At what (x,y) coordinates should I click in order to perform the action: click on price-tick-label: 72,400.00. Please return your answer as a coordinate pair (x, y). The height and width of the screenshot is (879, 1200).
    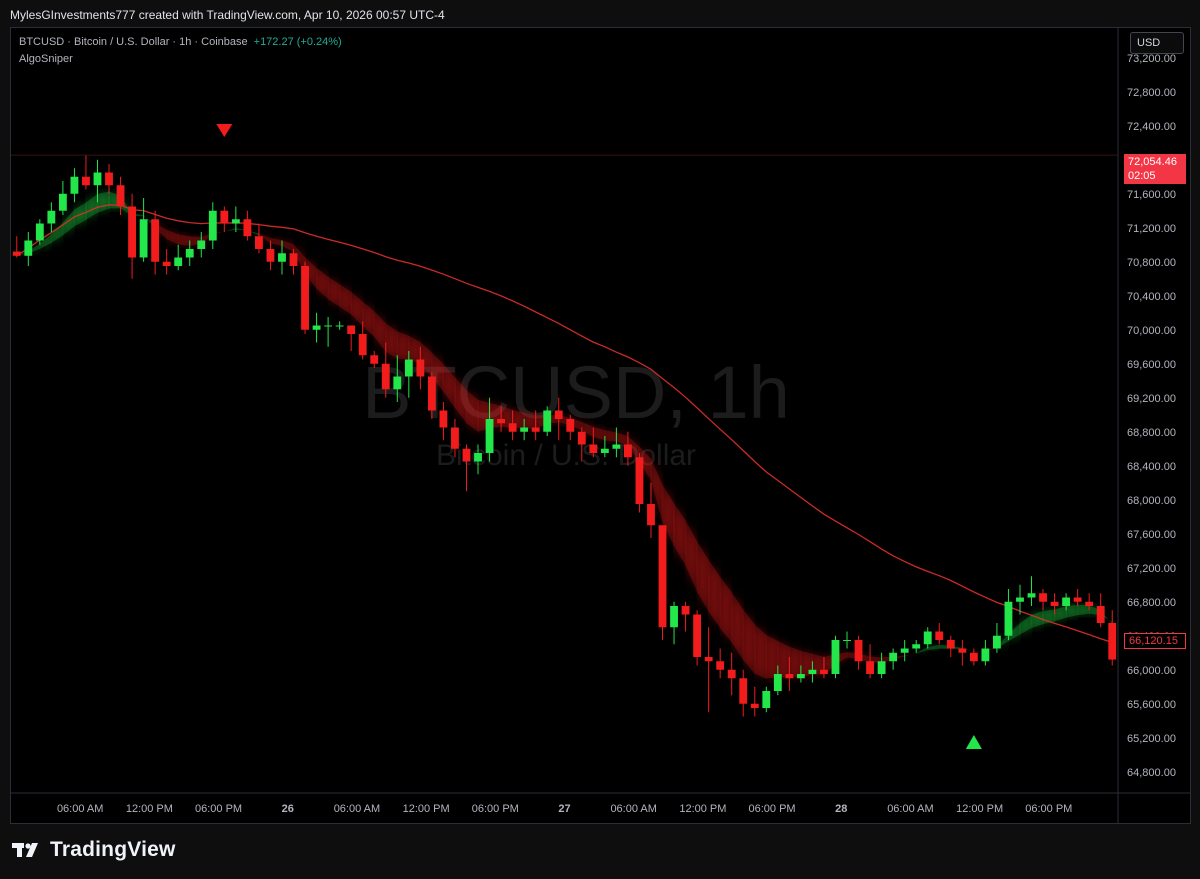
    Looking at the image, I should click on (1151, 127).